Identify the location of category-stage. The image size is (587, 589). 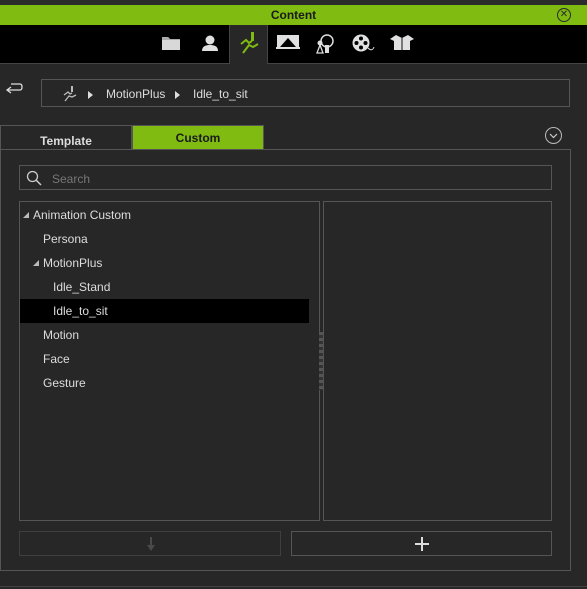
(286, 44).